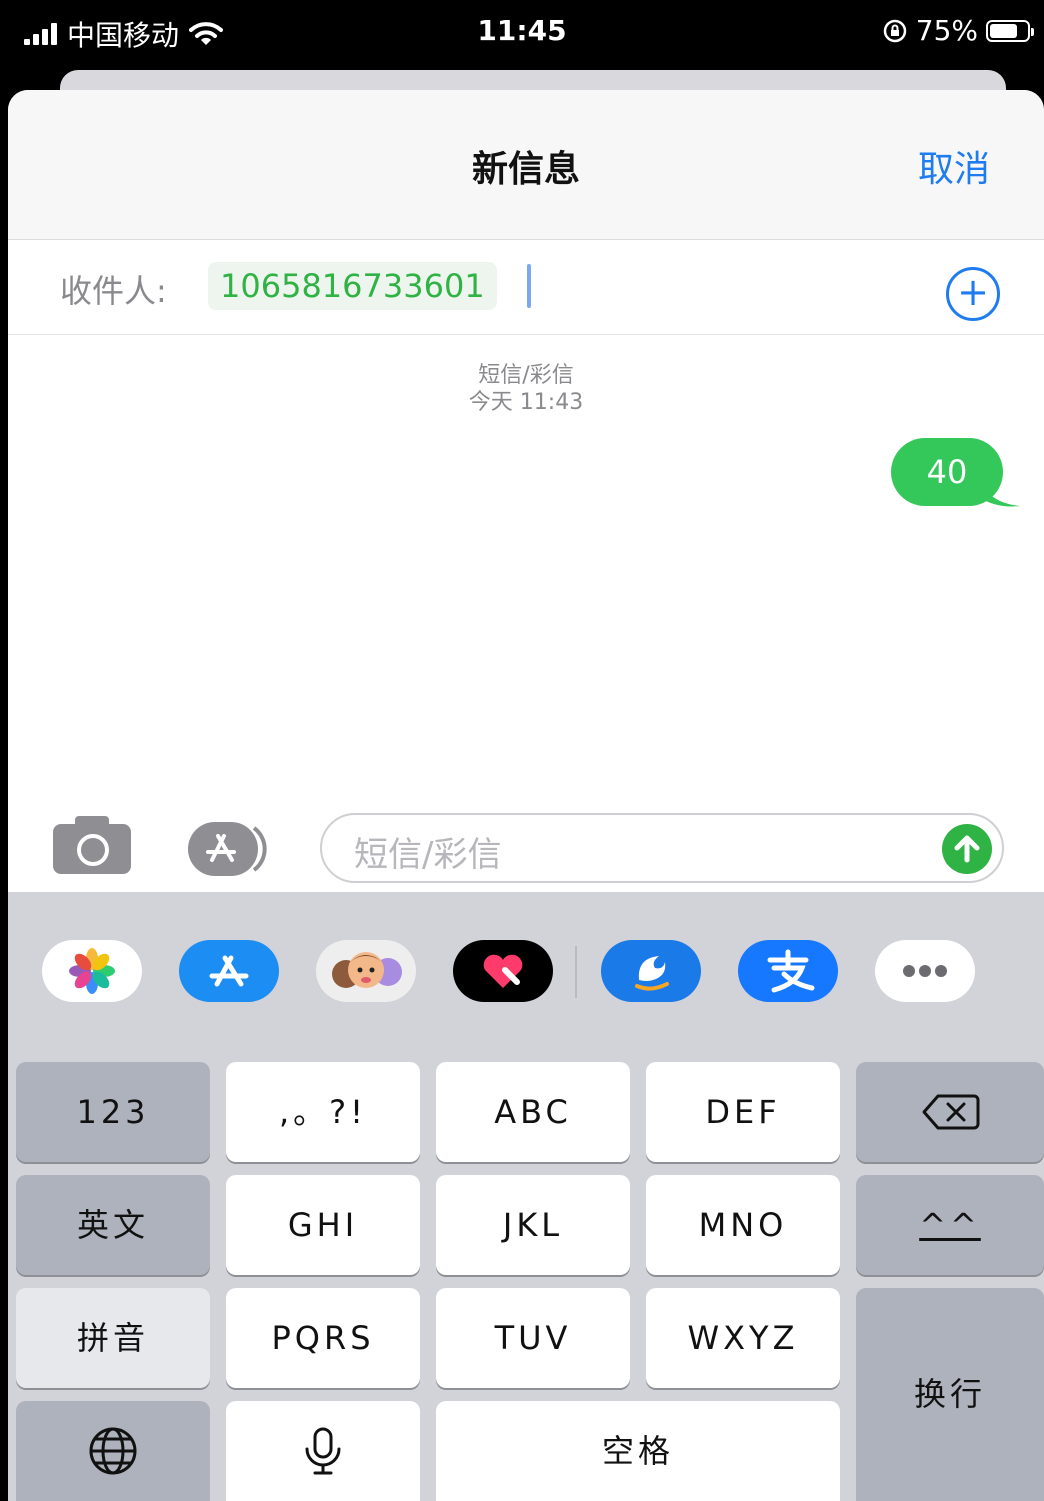  Describe the element at coordinates (743, 1112) in the screenshot. I see `key-def: DEF` at that location.